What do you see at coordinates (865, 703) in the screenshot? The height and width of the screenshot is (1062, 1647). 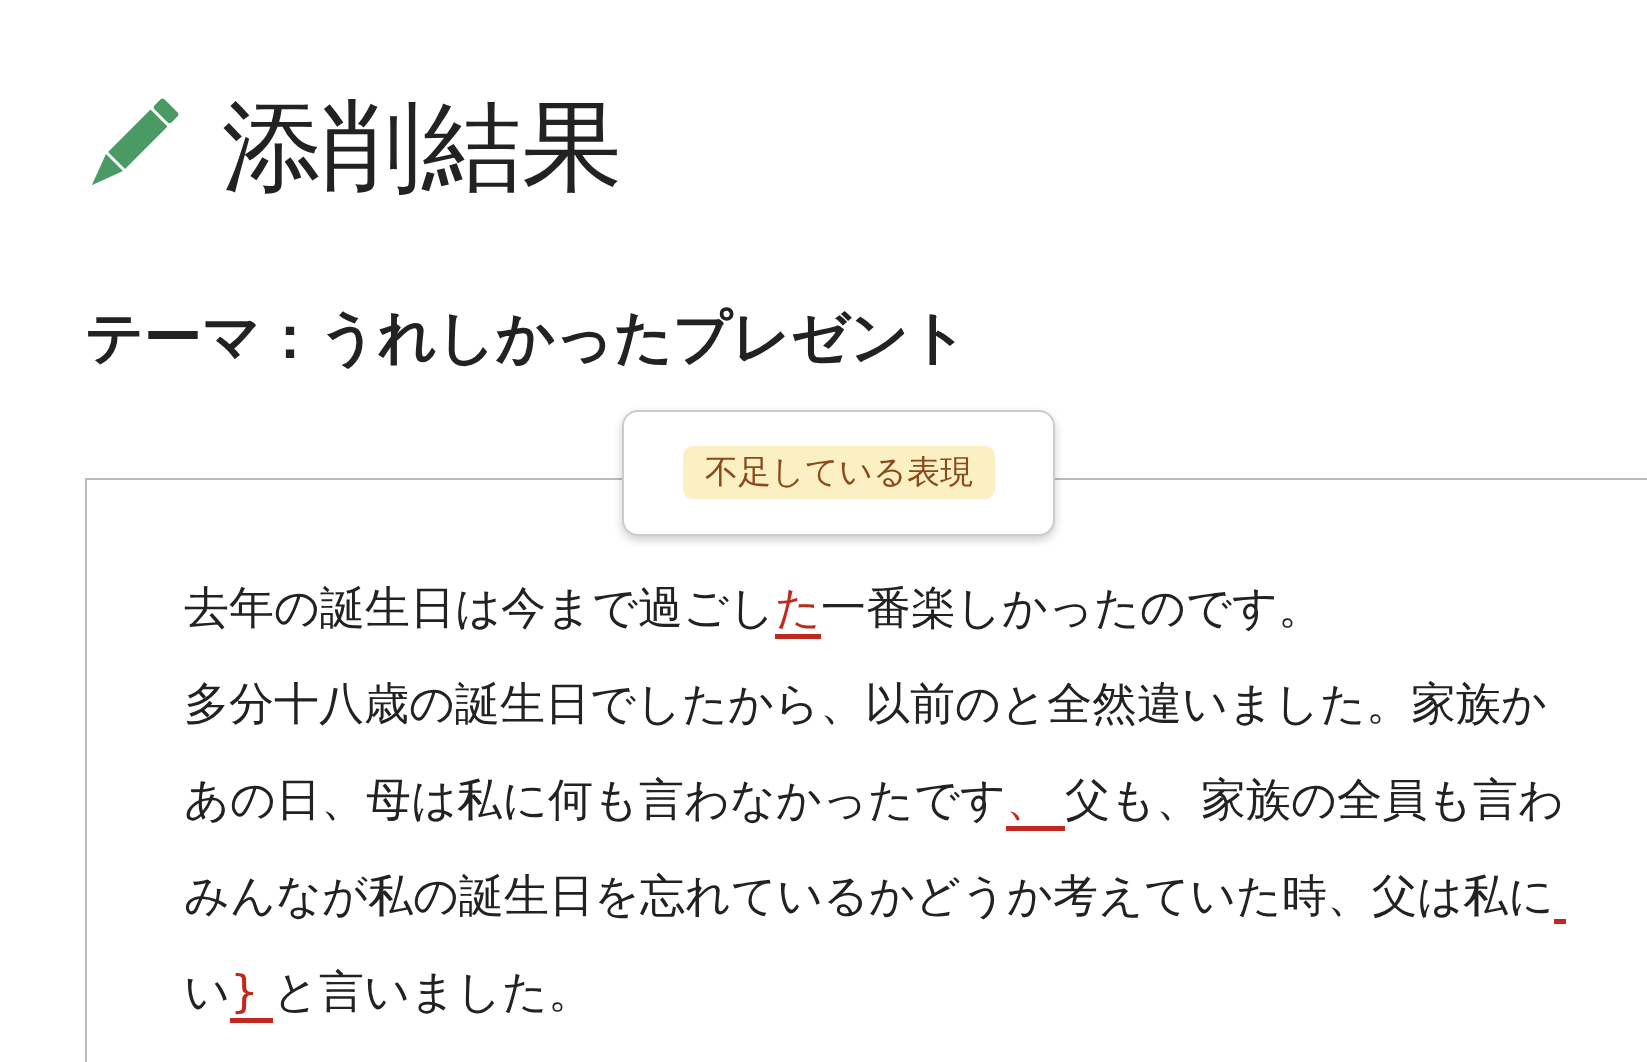 I see `essay-line: 多分十八歳の誕生日でしたから、以前のと全然違いました。家族か` at bounding box center [865, 703].